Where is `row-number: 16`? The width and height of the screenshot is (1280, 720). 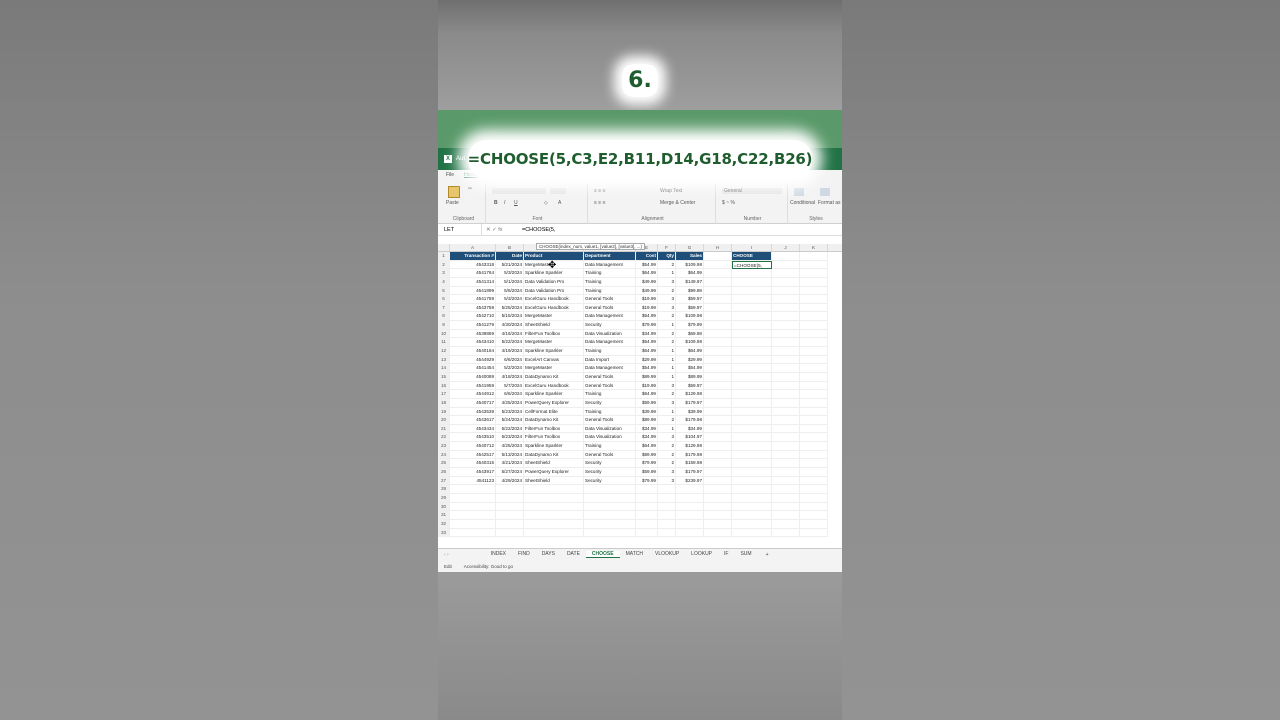
row-number: 16 is located at coordinates (444, 386).